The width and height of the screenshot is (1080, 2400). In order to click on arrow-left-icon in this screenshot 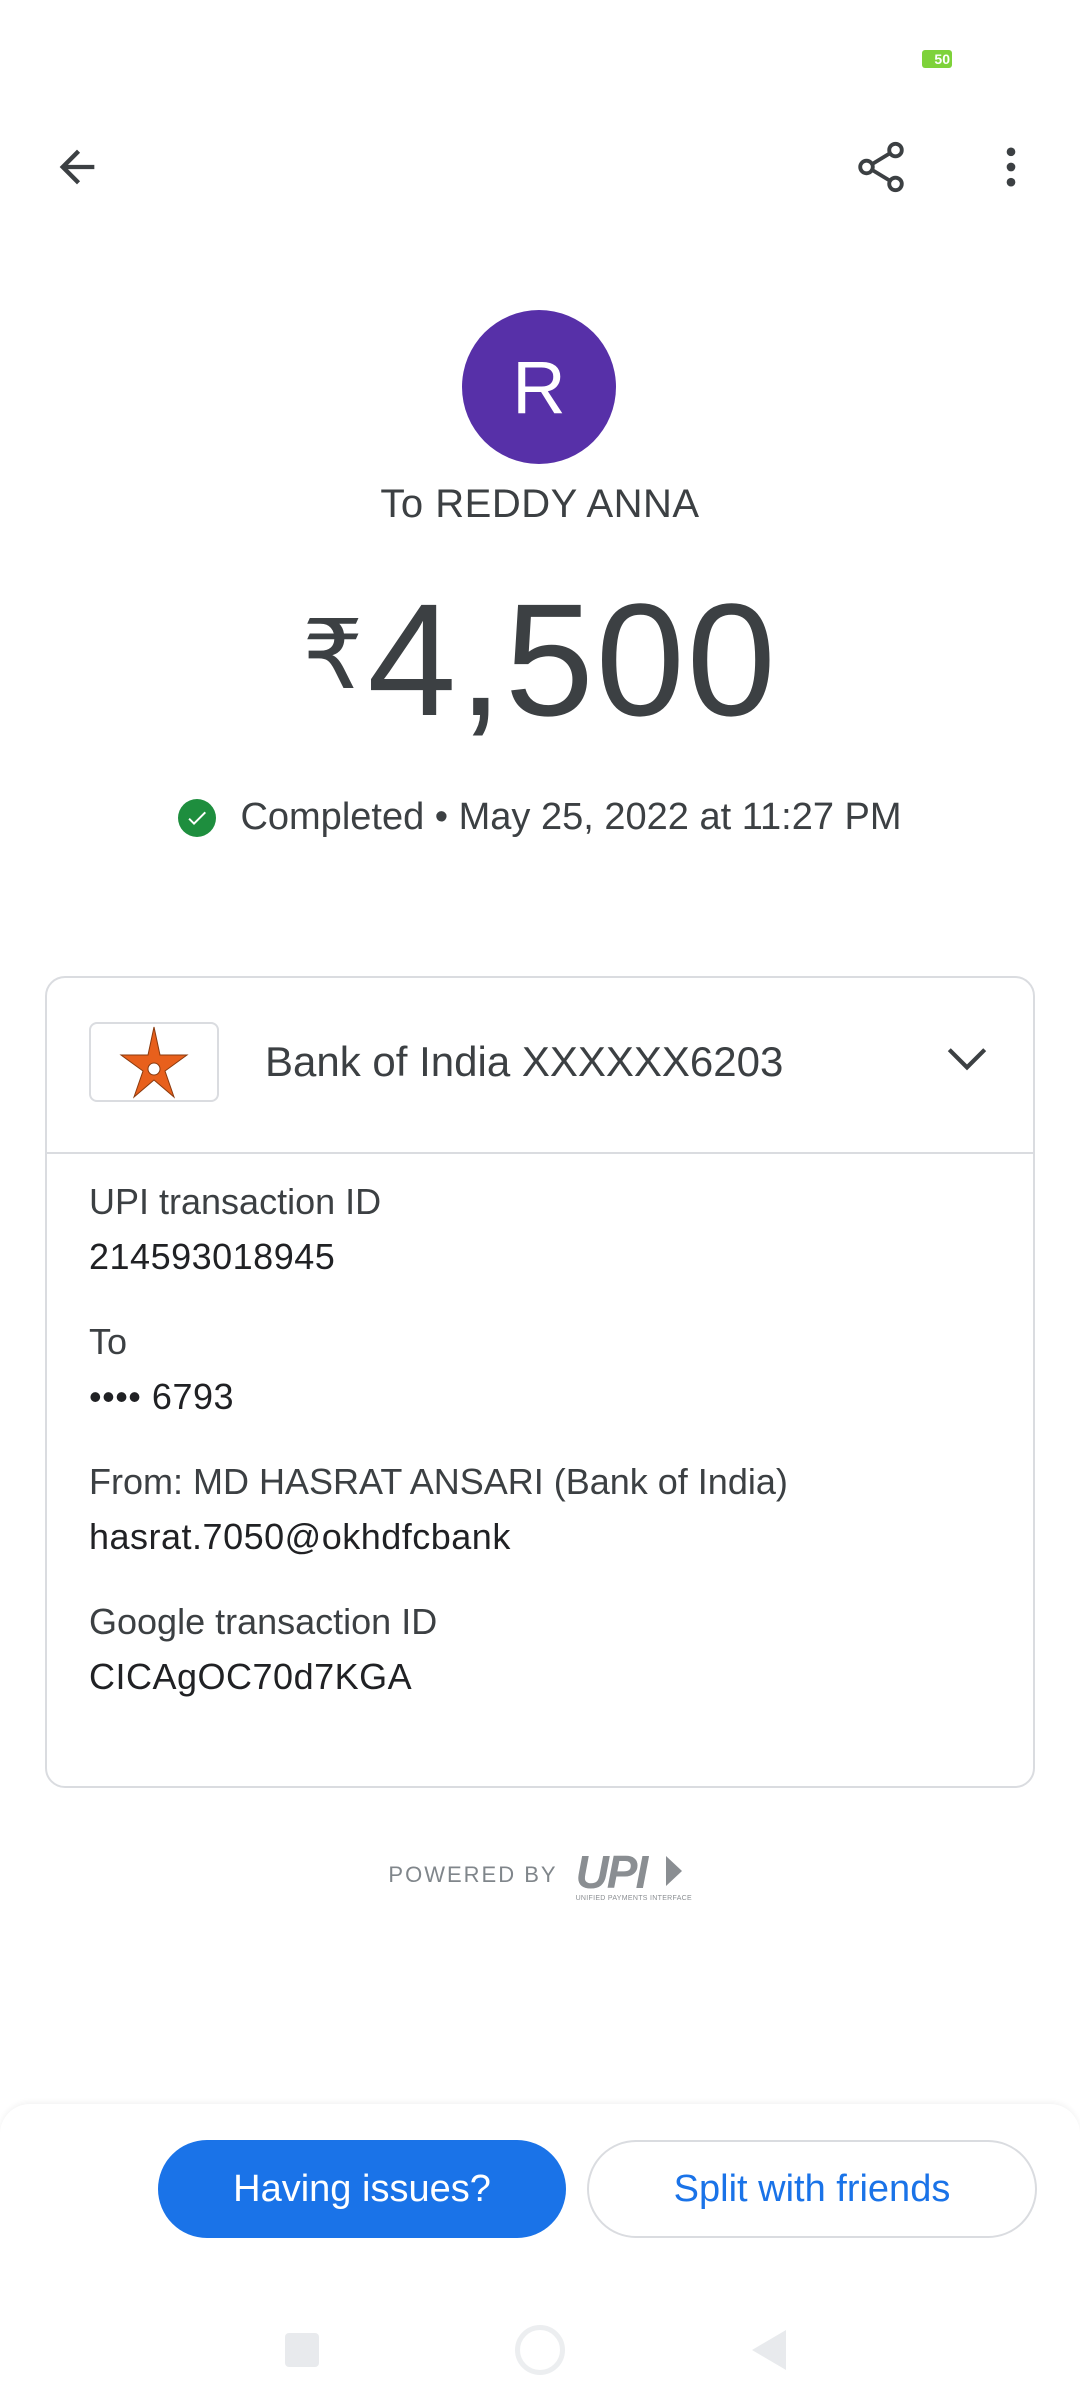, I will do `click(77, 167)`.